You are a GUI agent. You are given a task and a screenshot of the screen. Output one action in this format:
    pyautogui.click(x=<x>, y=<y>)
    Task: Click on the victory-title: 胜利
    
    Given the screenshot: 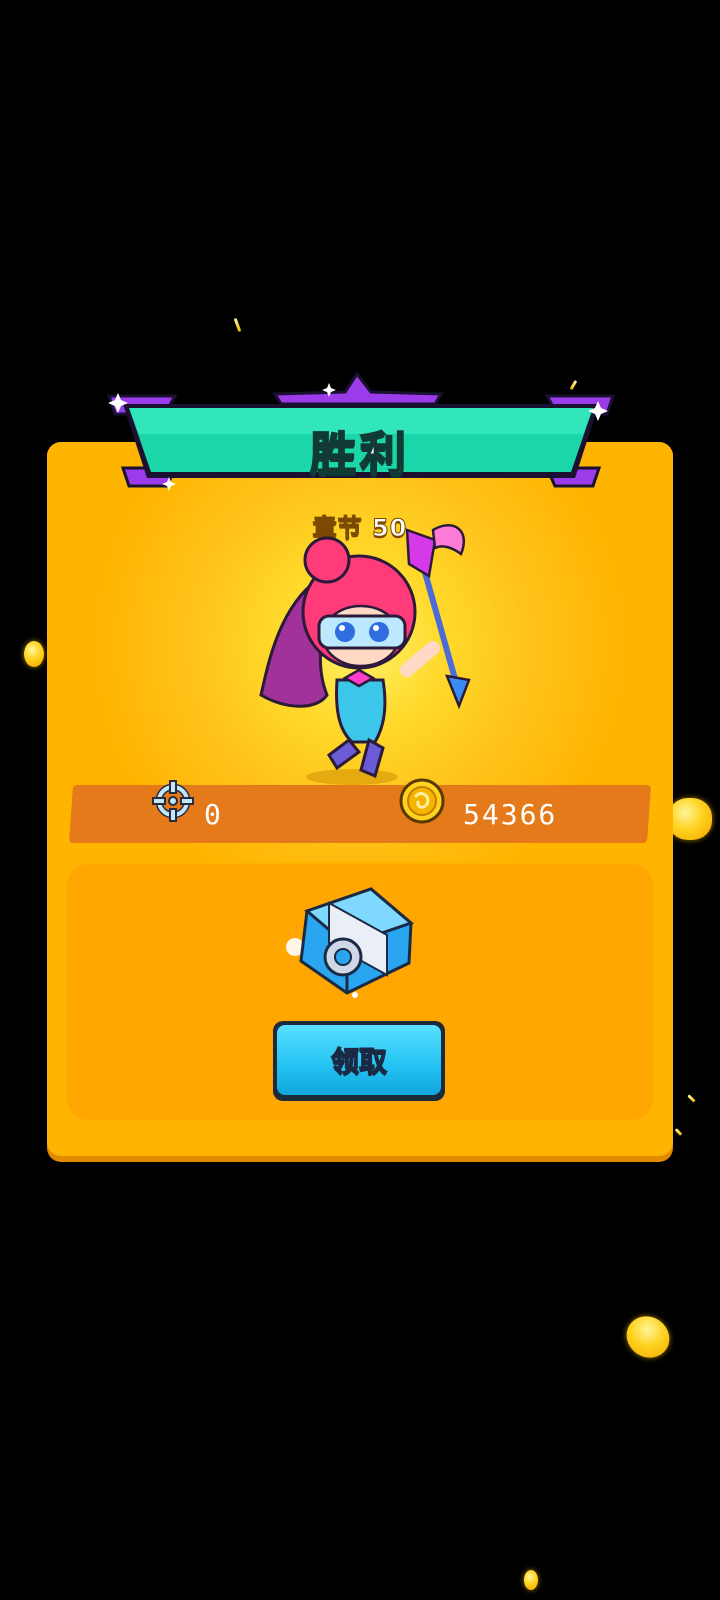 What is the action you would take?
    pyautogui.click(x=359, y=454)
    